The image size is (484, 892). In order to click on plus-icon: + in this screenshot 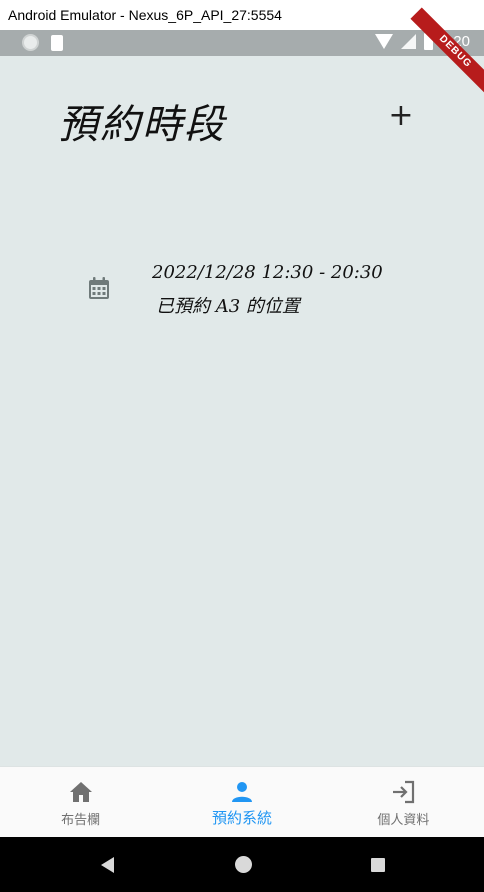, I will do `click(401, 115)`.